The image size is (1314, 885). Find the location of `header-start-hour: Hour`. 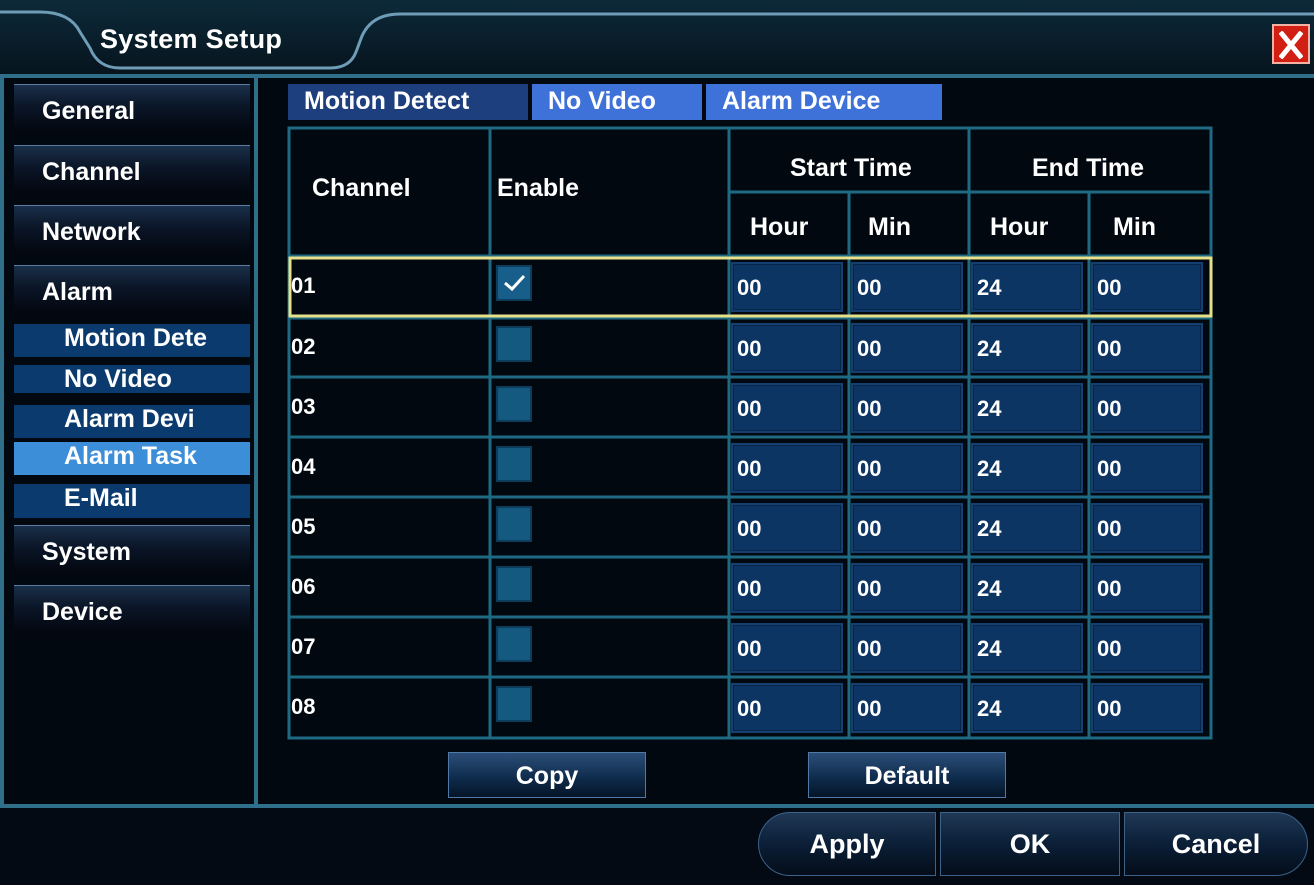

header-start-hour: Hour is located at coordinates (779, 227).